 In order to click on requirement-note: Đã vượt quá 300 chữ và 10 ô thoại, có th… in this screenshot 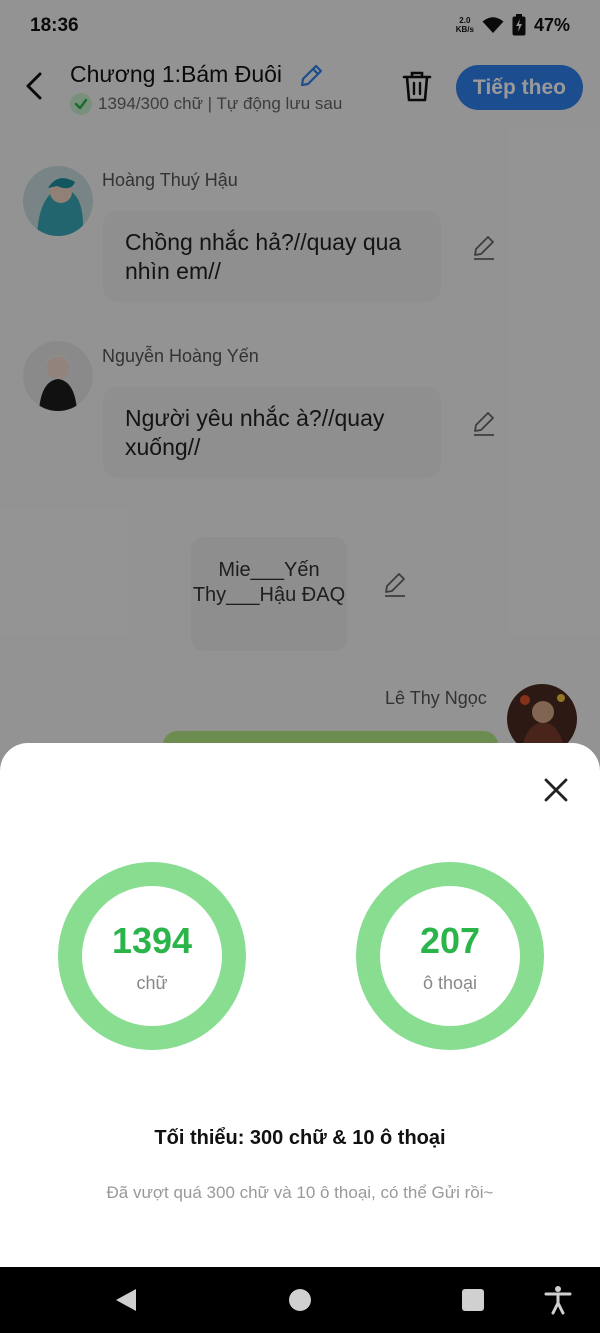, I will do `click(300, 1192)`.